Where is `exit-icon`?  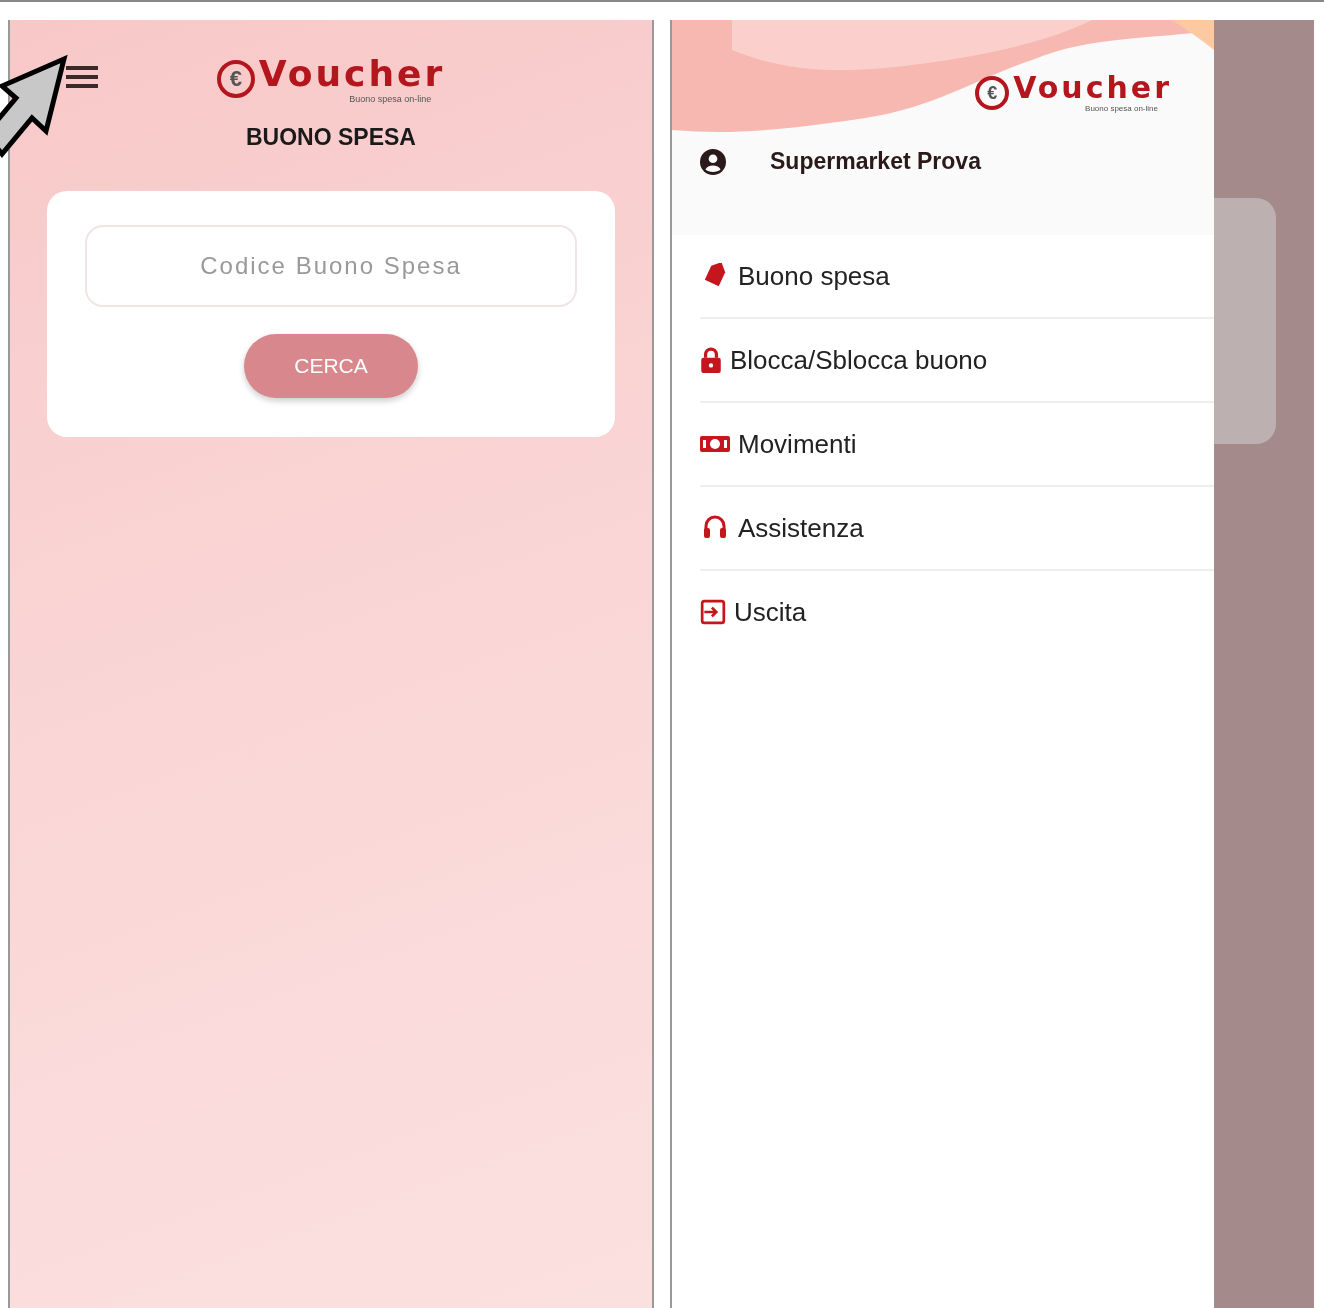 exit-icon is located at coordinates (713, 612).